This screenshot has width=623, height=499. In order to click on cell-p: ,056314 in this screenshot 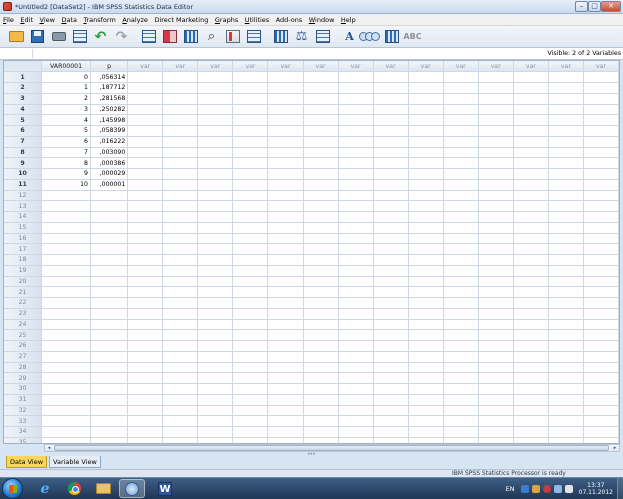, I will do `click(109, 77)`.